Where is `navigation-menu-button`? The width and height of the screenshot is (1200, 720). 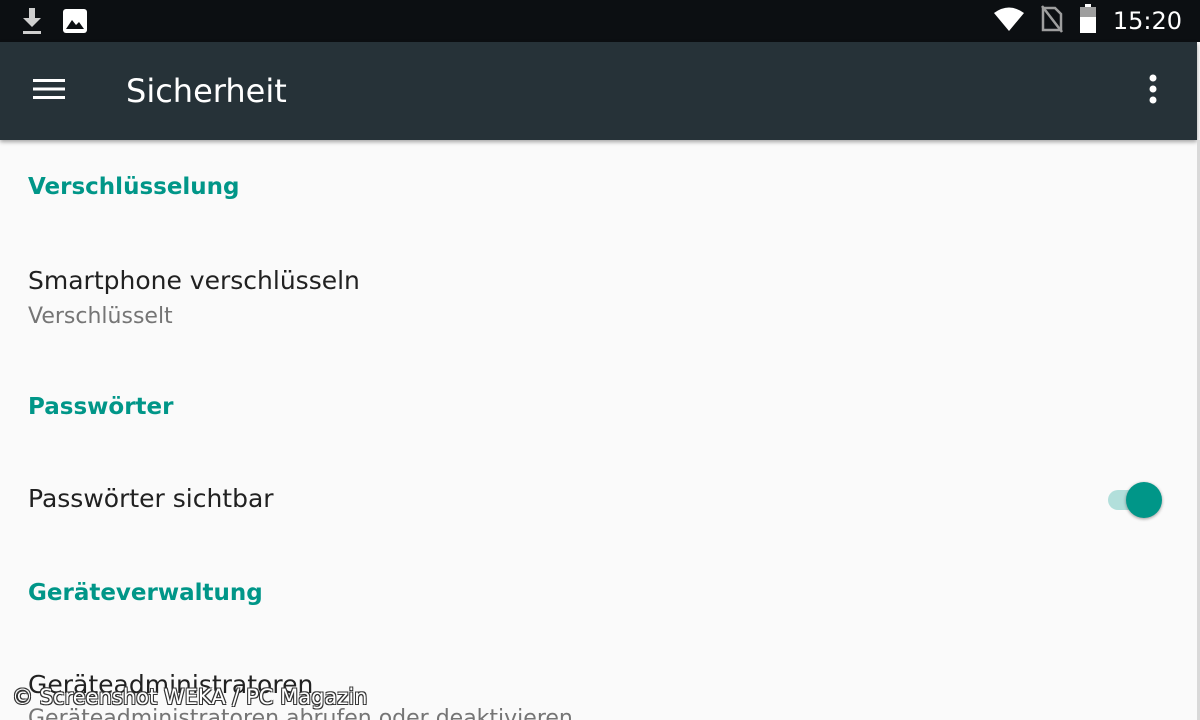
navigation-menu-button is located at coordinates (49, 91).